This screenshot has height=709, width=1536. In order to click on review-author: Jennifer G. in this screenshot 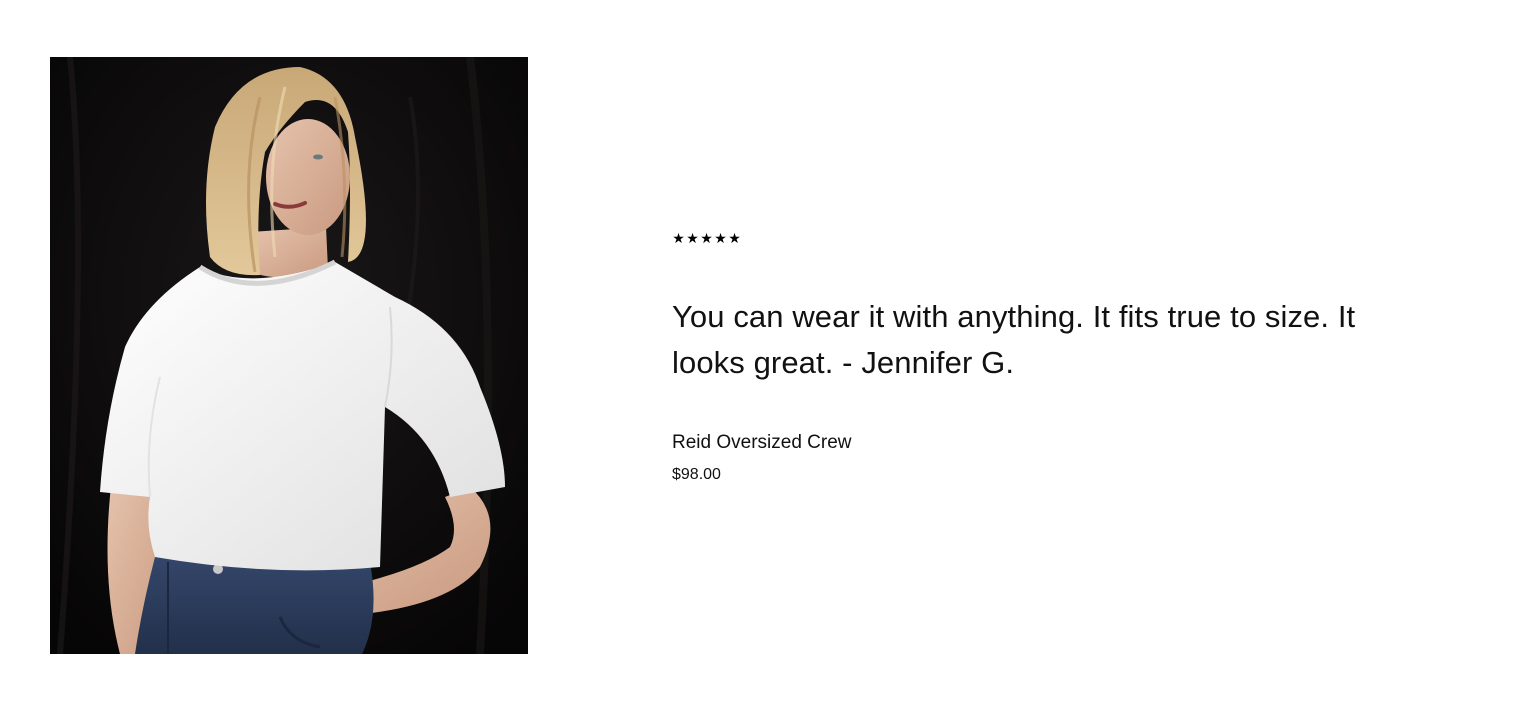, I will do `click(938, 362)`.